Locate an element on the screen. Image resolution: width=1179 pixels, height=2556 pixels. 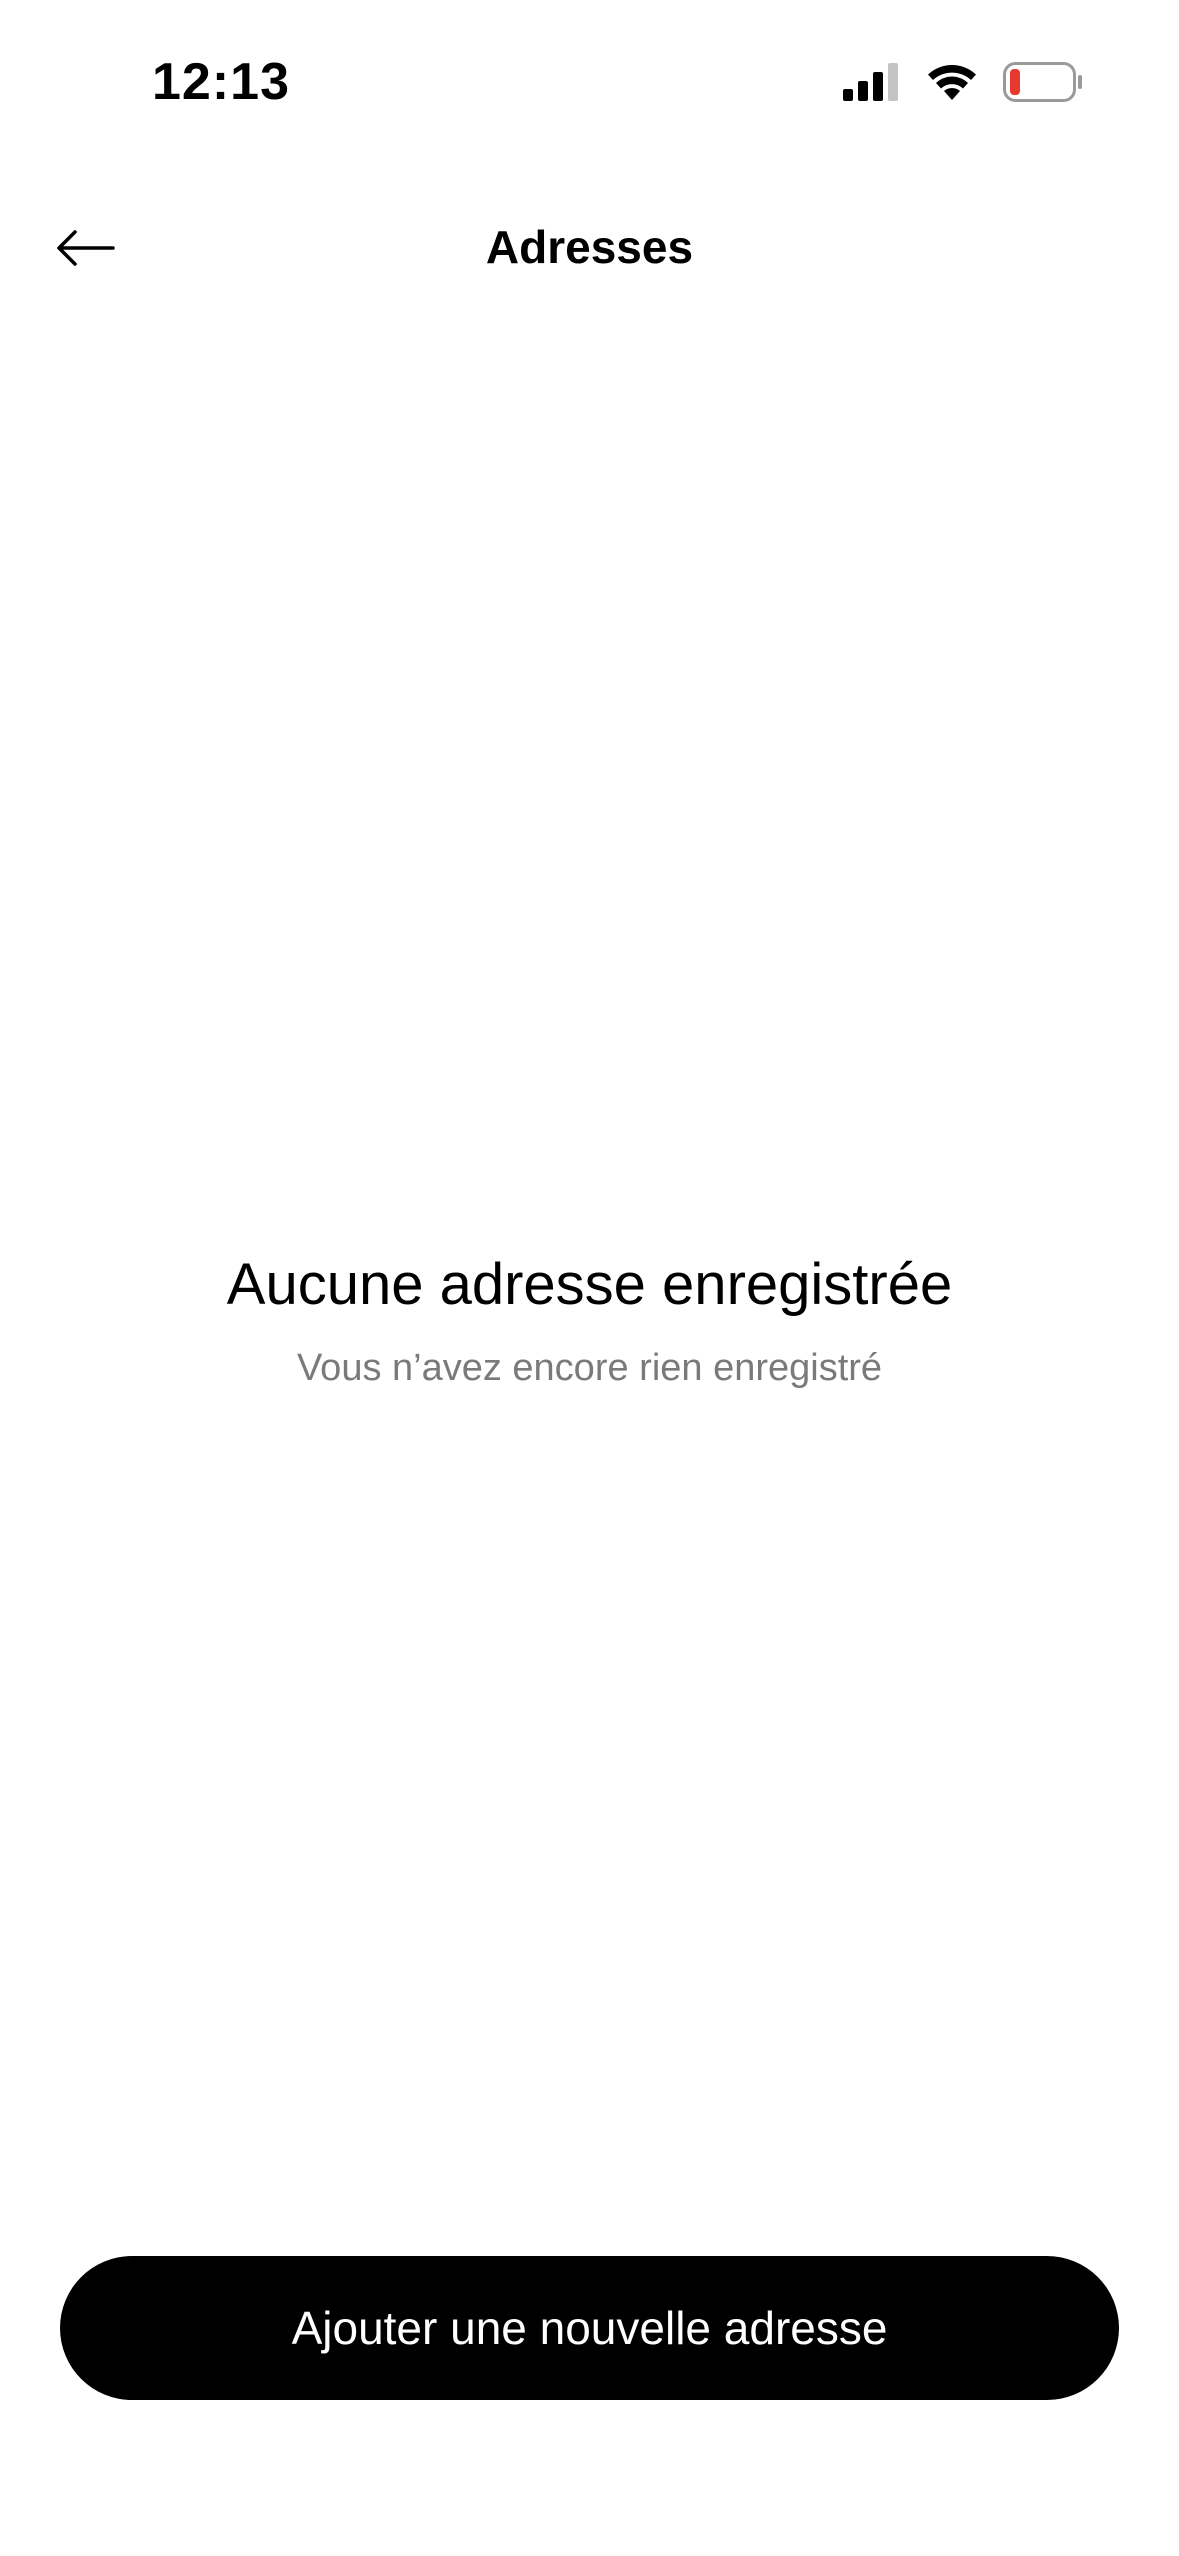
empty-state-subtitle: Vous n’avez encore rien enregistré is located at coordinates (589, 1368).